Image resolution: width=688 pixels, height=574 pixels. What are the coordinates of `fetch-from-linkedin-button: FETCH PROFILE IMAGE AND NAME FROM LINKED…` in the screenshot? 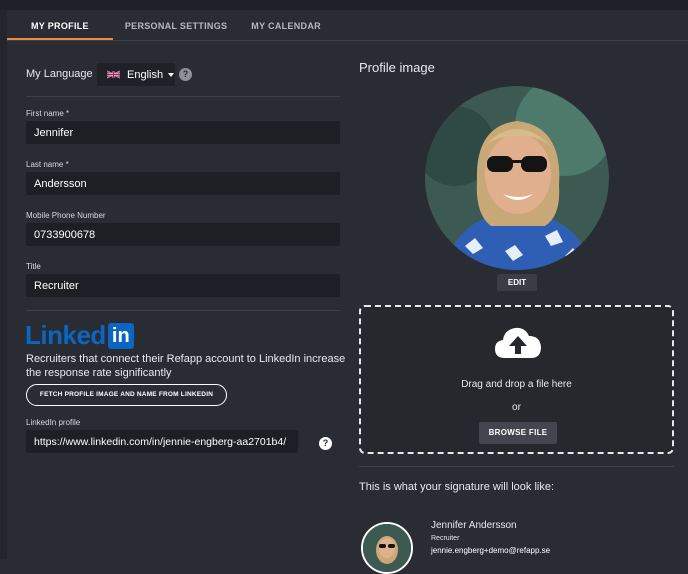 It's located at (126, 395).